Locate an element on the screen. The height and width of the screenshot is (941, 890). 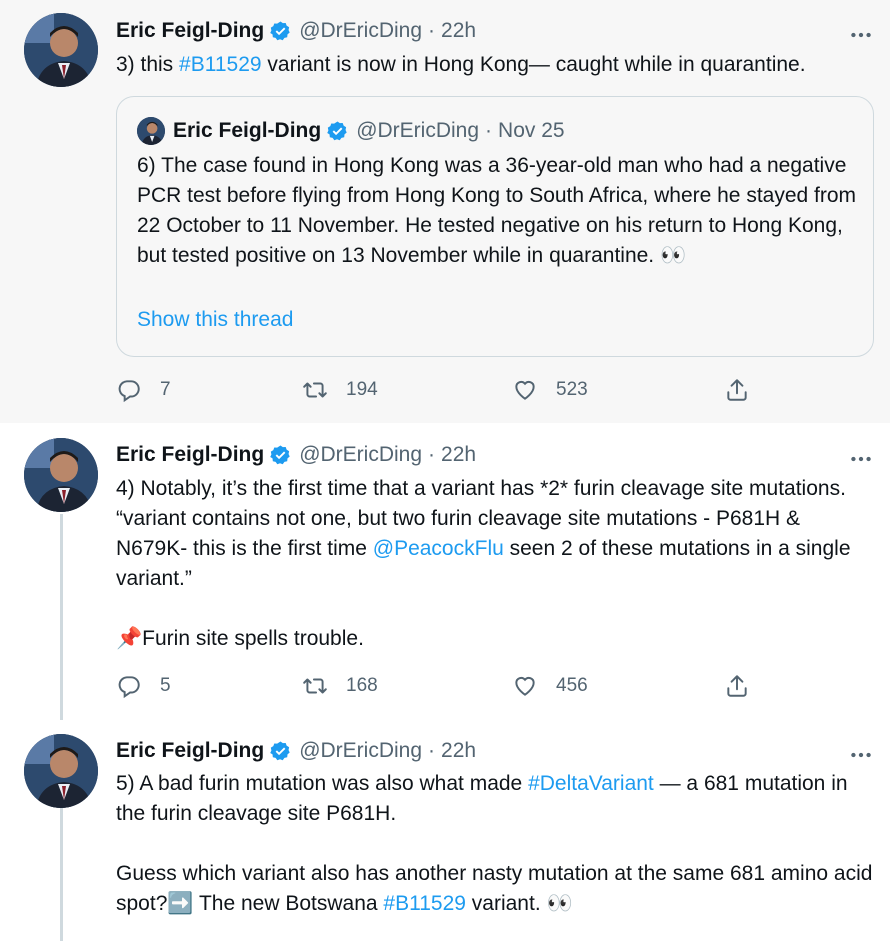
like-button: 456 is located at coordinates (550, 686).